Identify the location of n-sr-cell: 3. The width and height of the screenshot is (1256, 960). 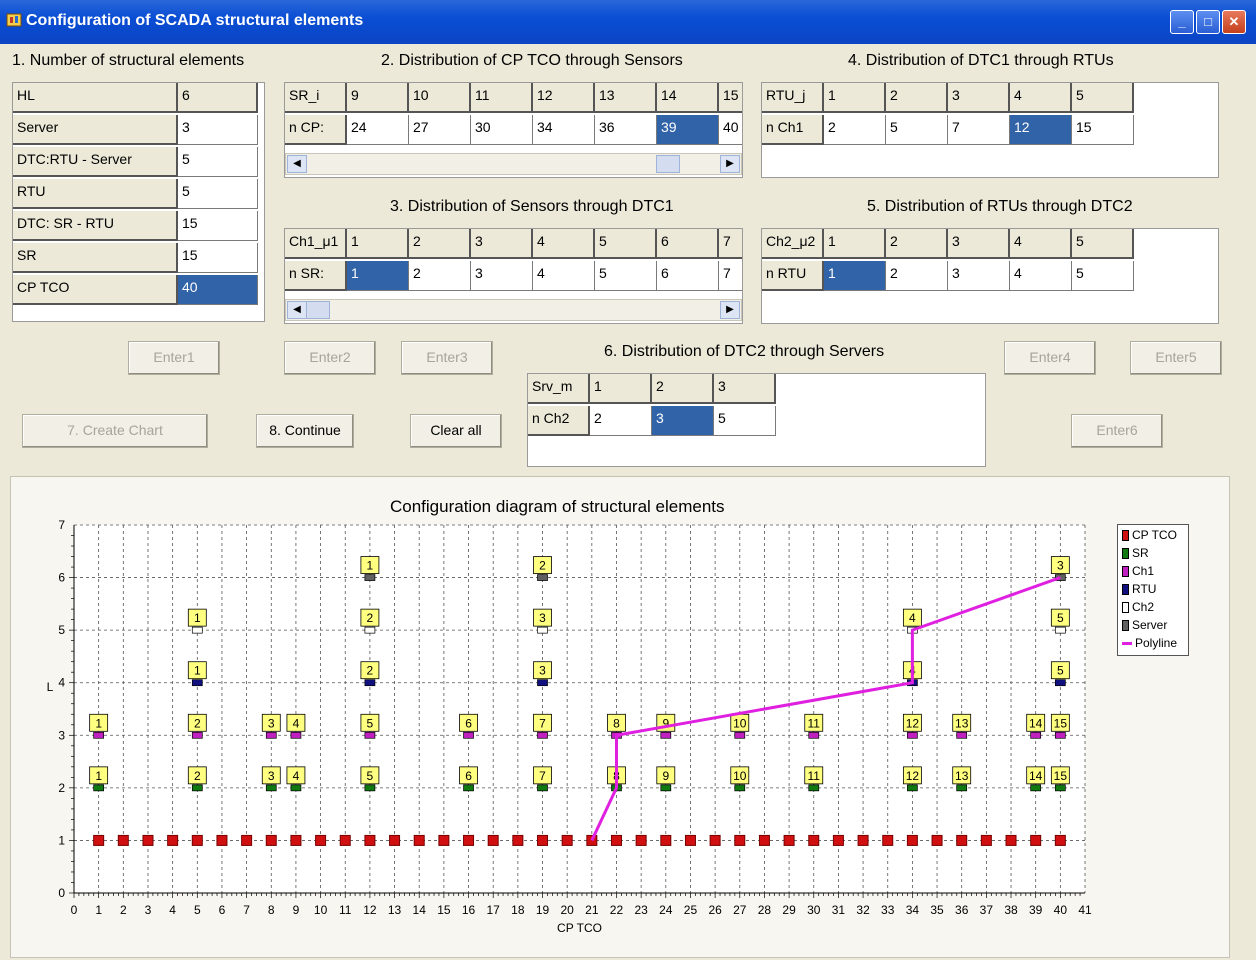
(502, 276).